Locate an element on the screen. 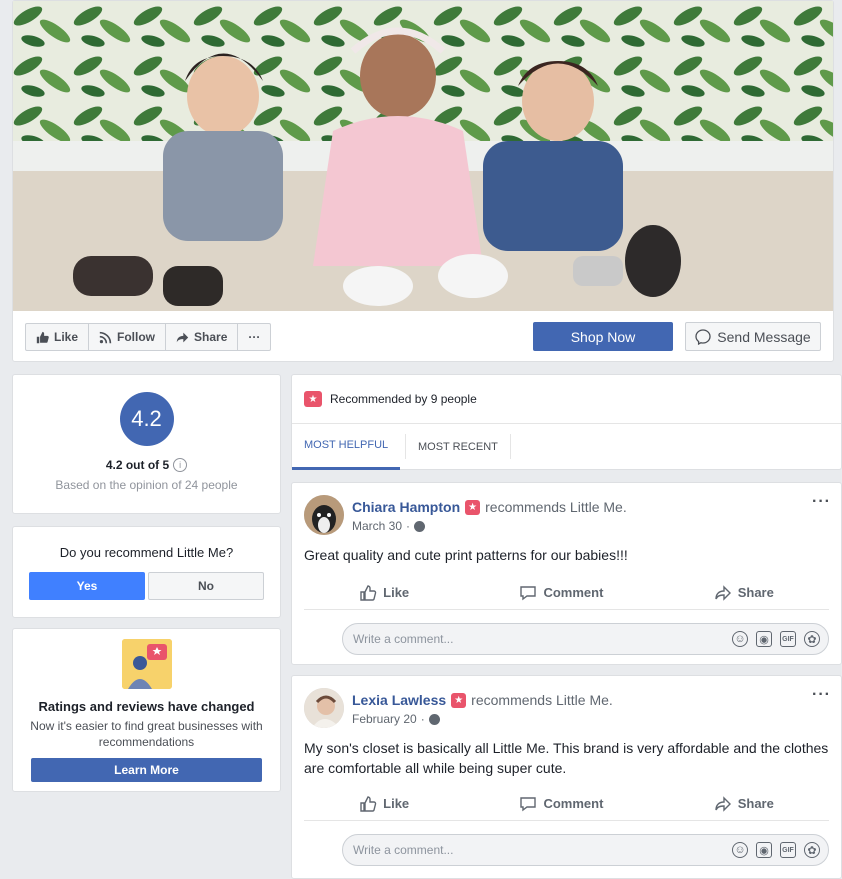 The height and width of the screenshot is (879, 842). recommend-question-card: Do you recommend Little Me? Yes No is located at coordinates (146, 572).